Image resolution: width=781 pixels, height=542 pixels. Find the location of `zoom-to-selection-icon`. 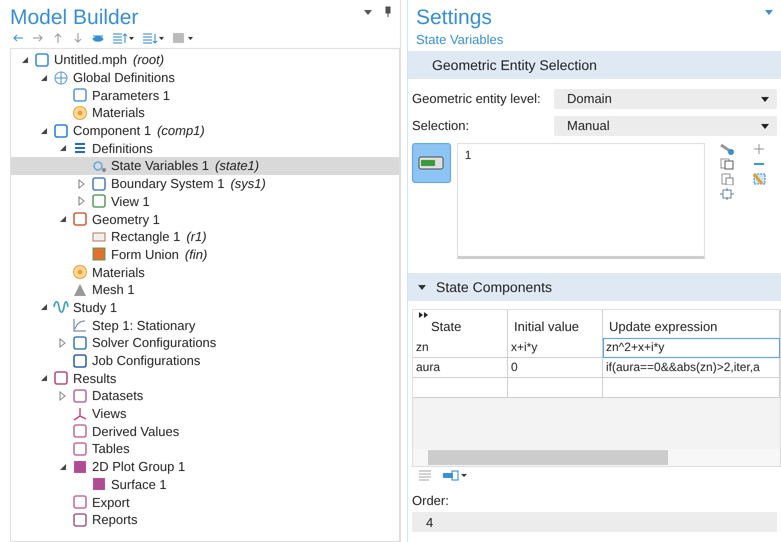

zoom-to-selection-icon is located at coordinates (727, 194).